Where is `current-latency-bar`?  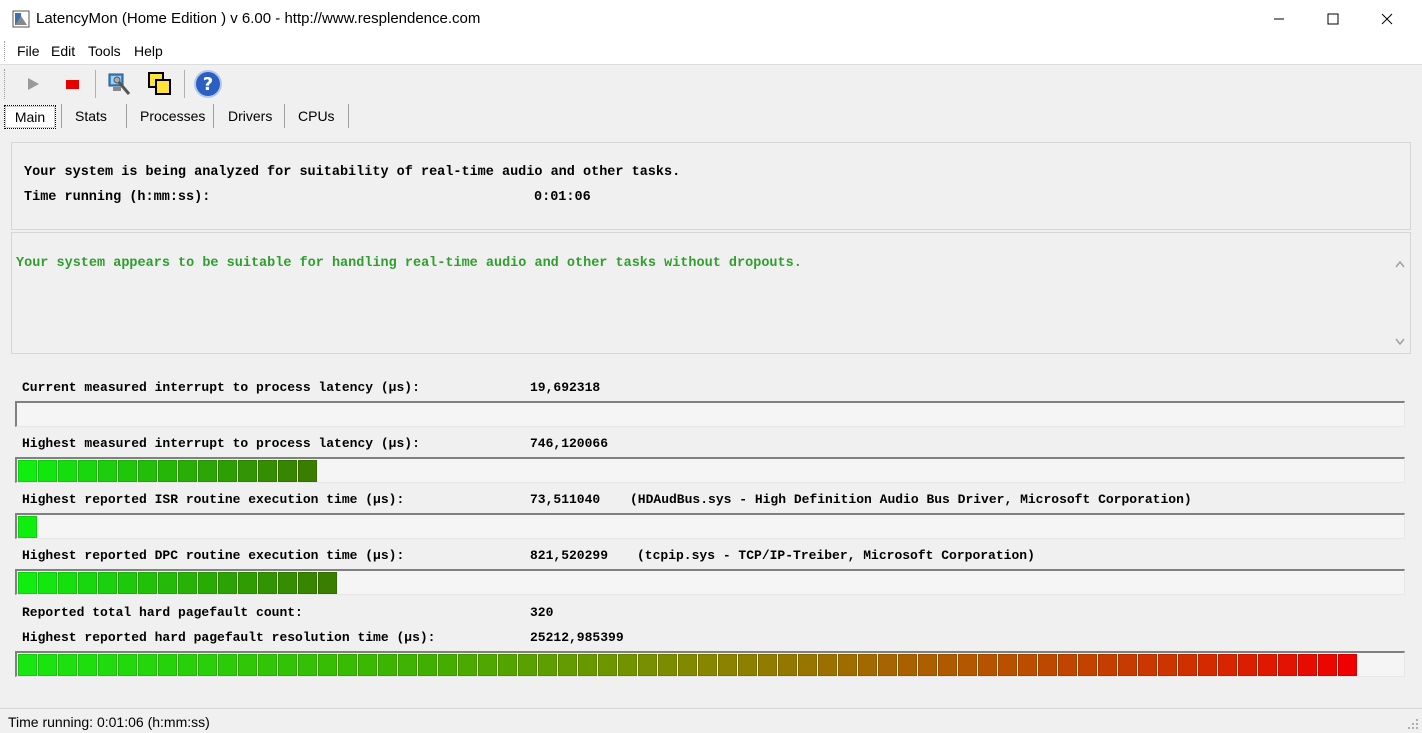 current-latency-bar is located at coordinates (710, 414).